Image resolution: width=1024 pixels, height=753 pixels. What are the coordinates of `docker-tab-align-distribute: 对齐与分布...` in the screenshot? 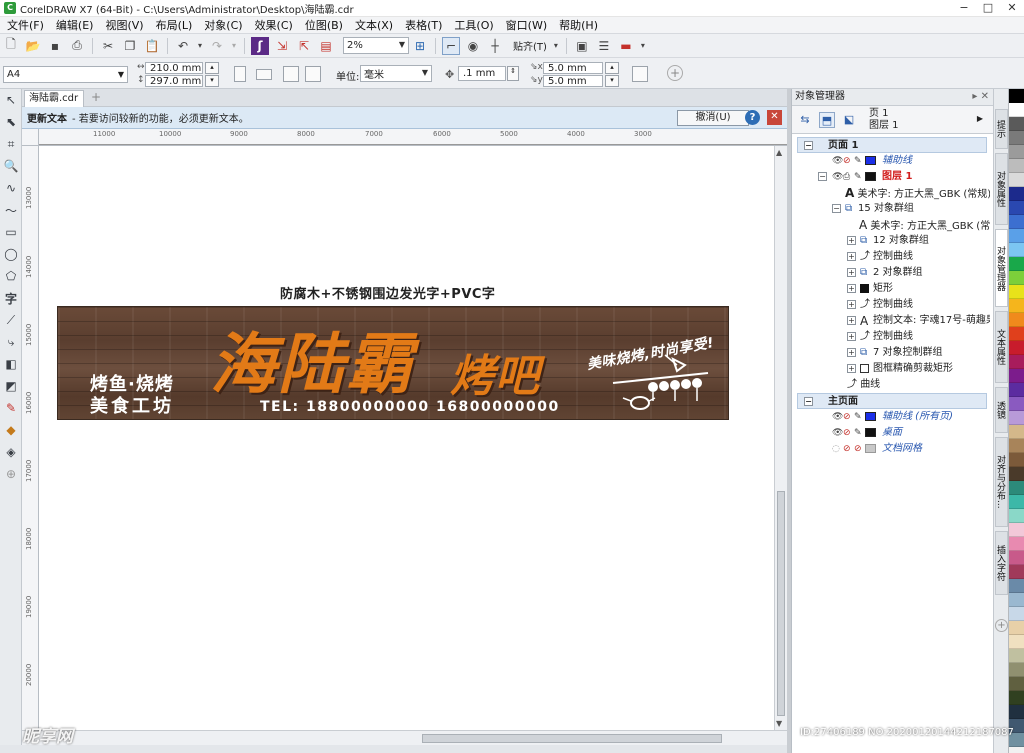 It's located at (1001, 482).